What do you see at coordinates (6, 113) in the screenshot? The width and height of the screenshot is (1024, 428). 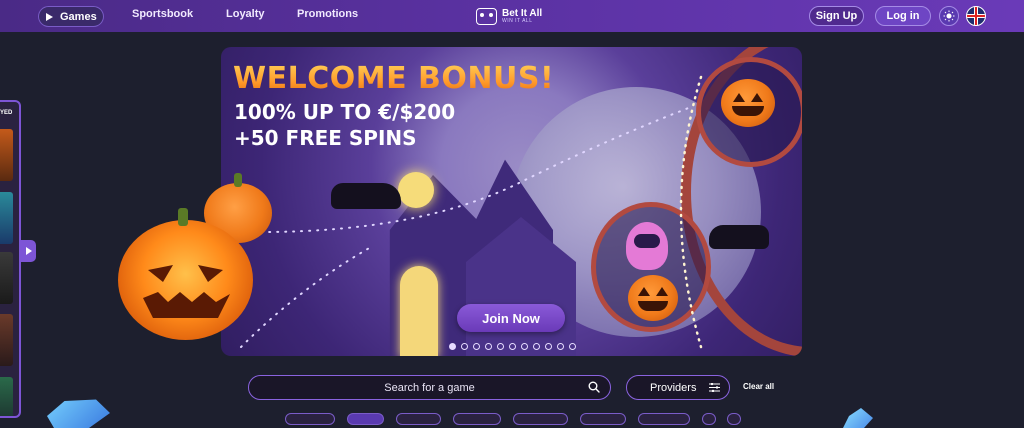 I see `recently-played-title: YED` at bounding box center [6, 113].